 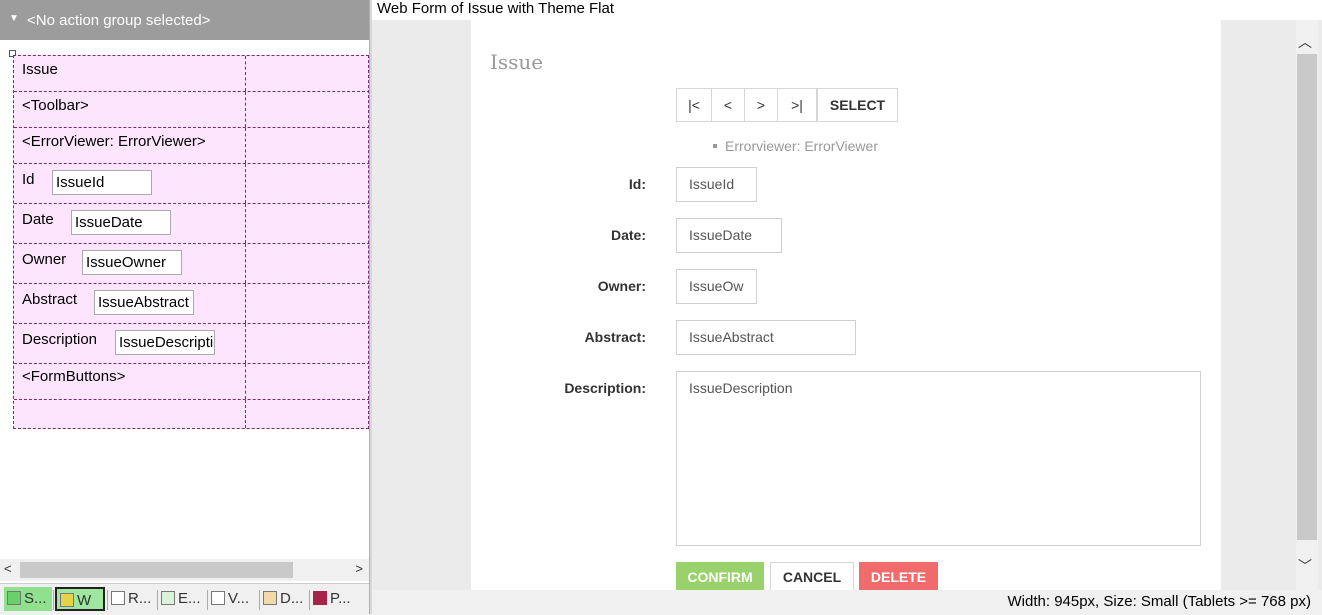 I want to click on table-row: Date IssueDate, so click(x=192, y=224).